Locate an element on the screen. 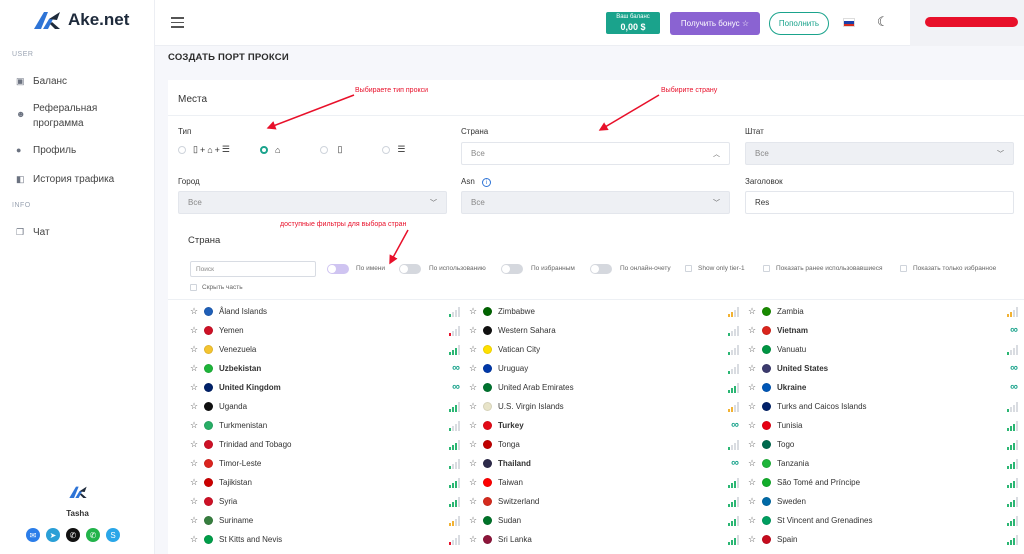  country-row: ☆ Sudan is located at coordinates (604, 520).